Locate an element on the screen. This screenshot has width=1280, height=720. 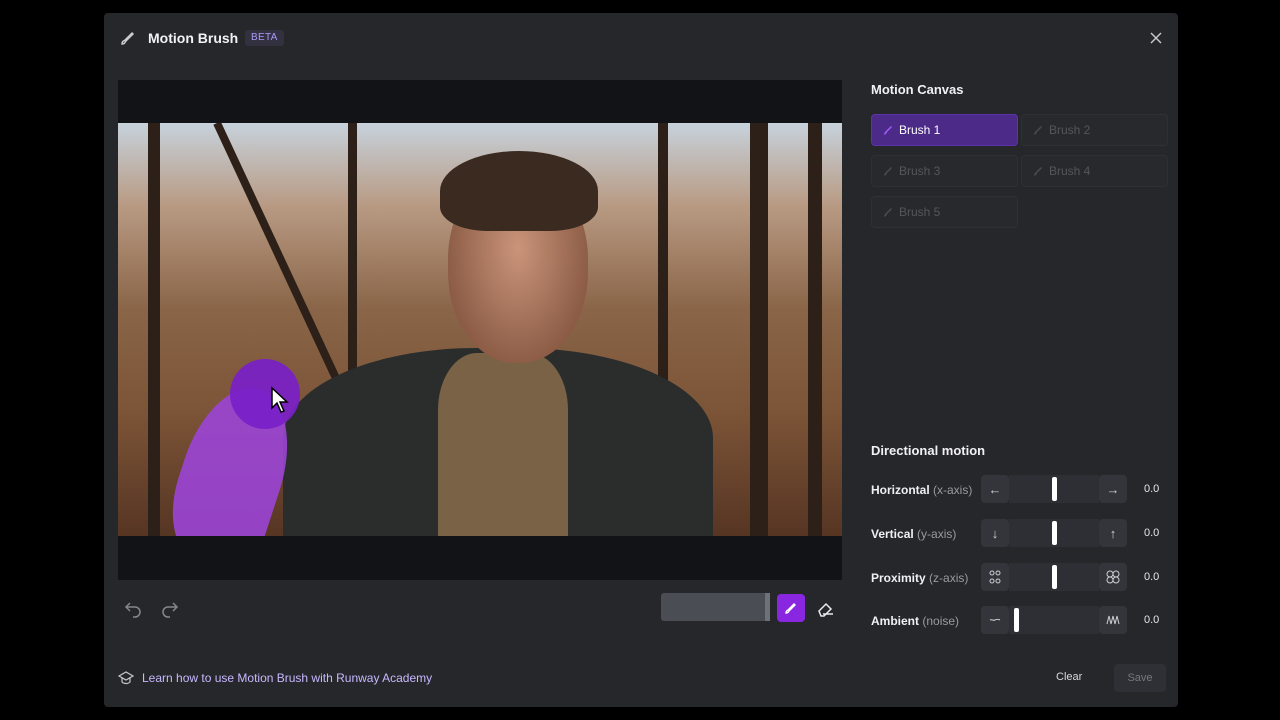
graduation-cap-icon is located at coordinates (126, 678).